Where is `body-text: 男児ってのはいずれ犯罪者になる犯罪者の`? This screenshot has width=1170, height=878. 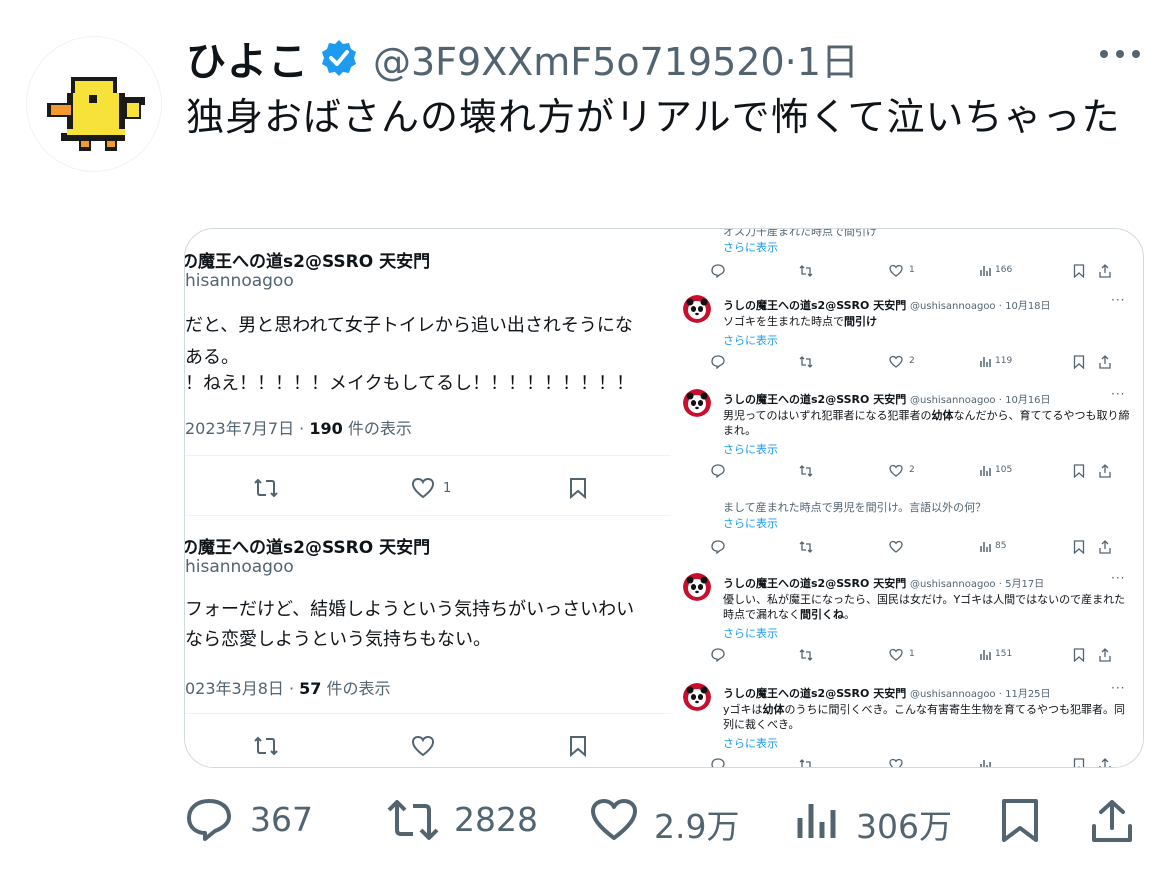
body-text: 男児ってのはいずれ犯罪者になる犯罪者の is located at coordinates (827, 415).